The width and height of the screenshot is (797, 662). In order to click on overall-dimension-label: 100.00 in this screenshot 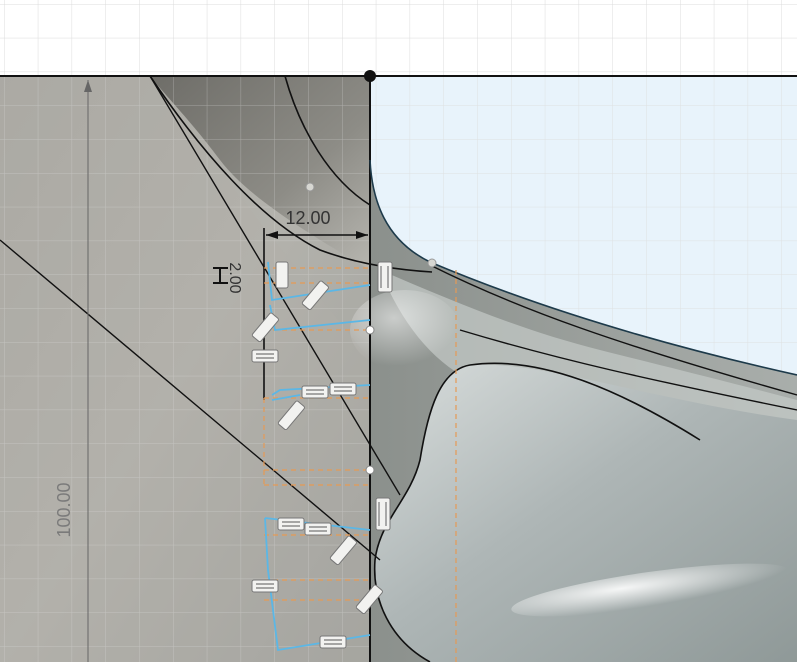, I will do `click(64, 509)`.